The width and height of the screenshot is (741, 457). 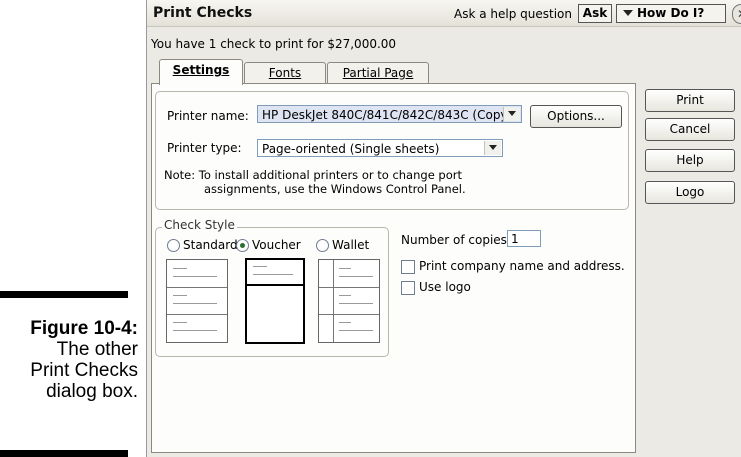 I want to click on copies-label: Number of copies:, so click(x=456, y=240).